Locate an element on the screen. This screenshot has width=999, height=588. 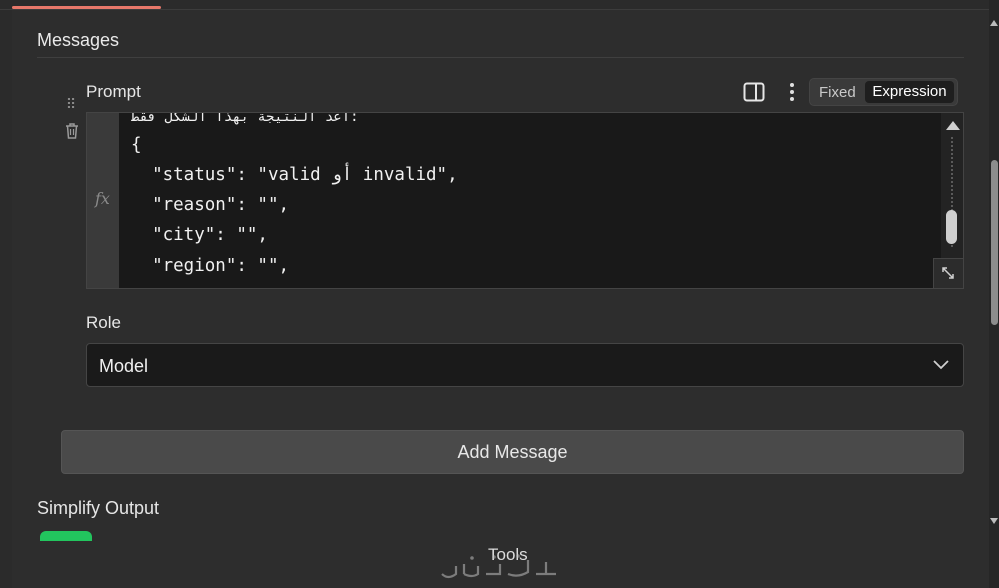
section-divider is located at coordinates (500, 57).